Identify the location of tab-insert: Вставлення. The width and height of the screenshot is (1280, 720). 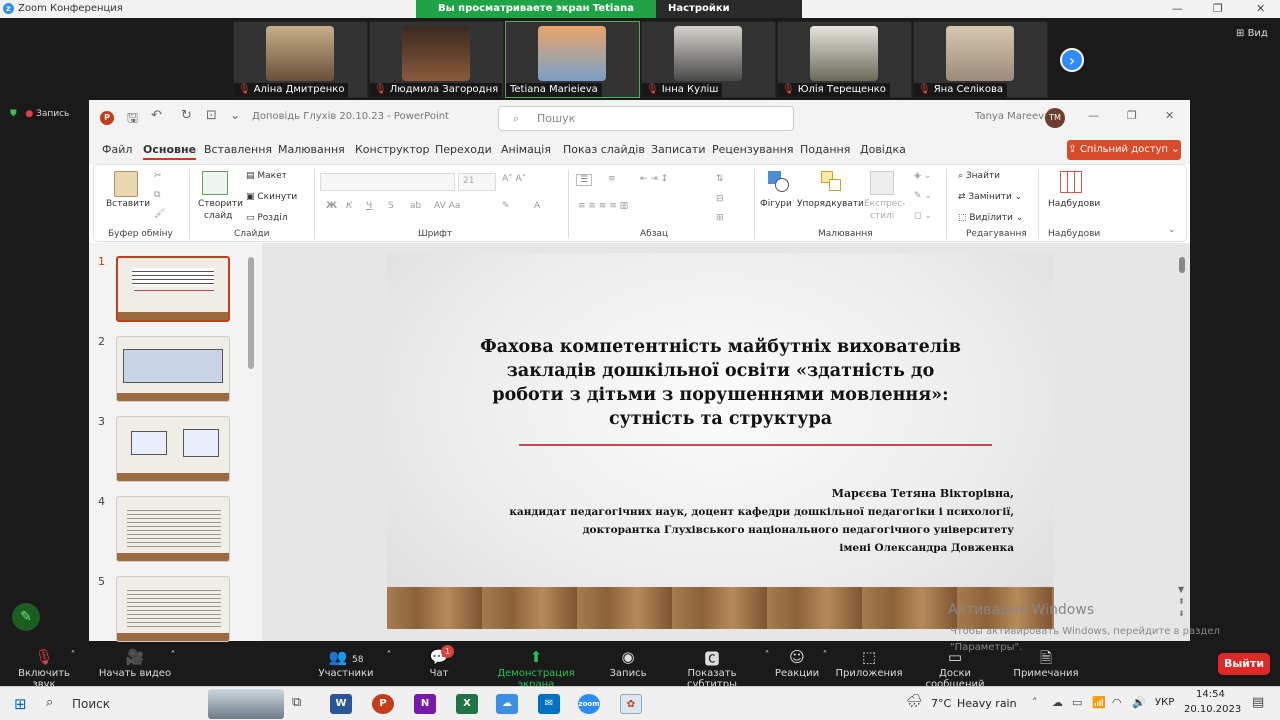
(238, 149).